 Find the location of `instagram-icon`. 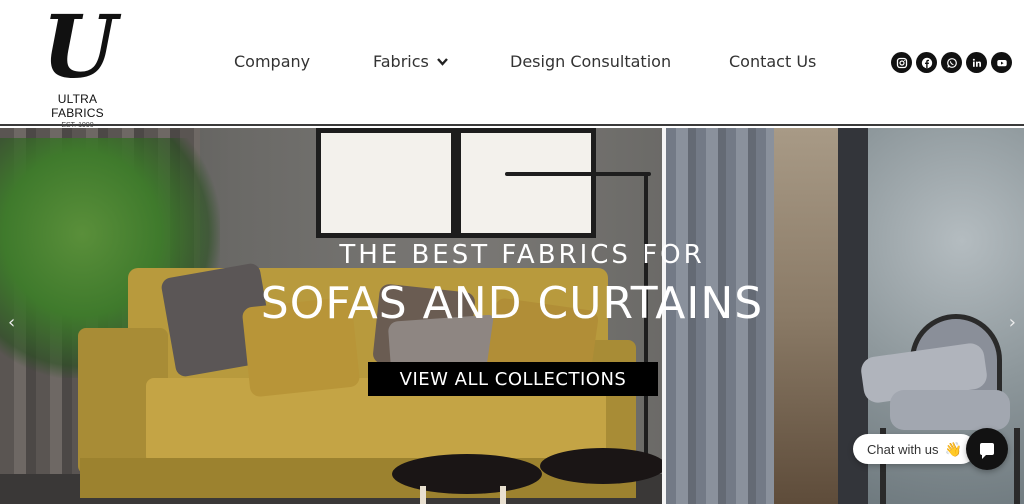

instagram-icon is located at coordinates (901, 62).